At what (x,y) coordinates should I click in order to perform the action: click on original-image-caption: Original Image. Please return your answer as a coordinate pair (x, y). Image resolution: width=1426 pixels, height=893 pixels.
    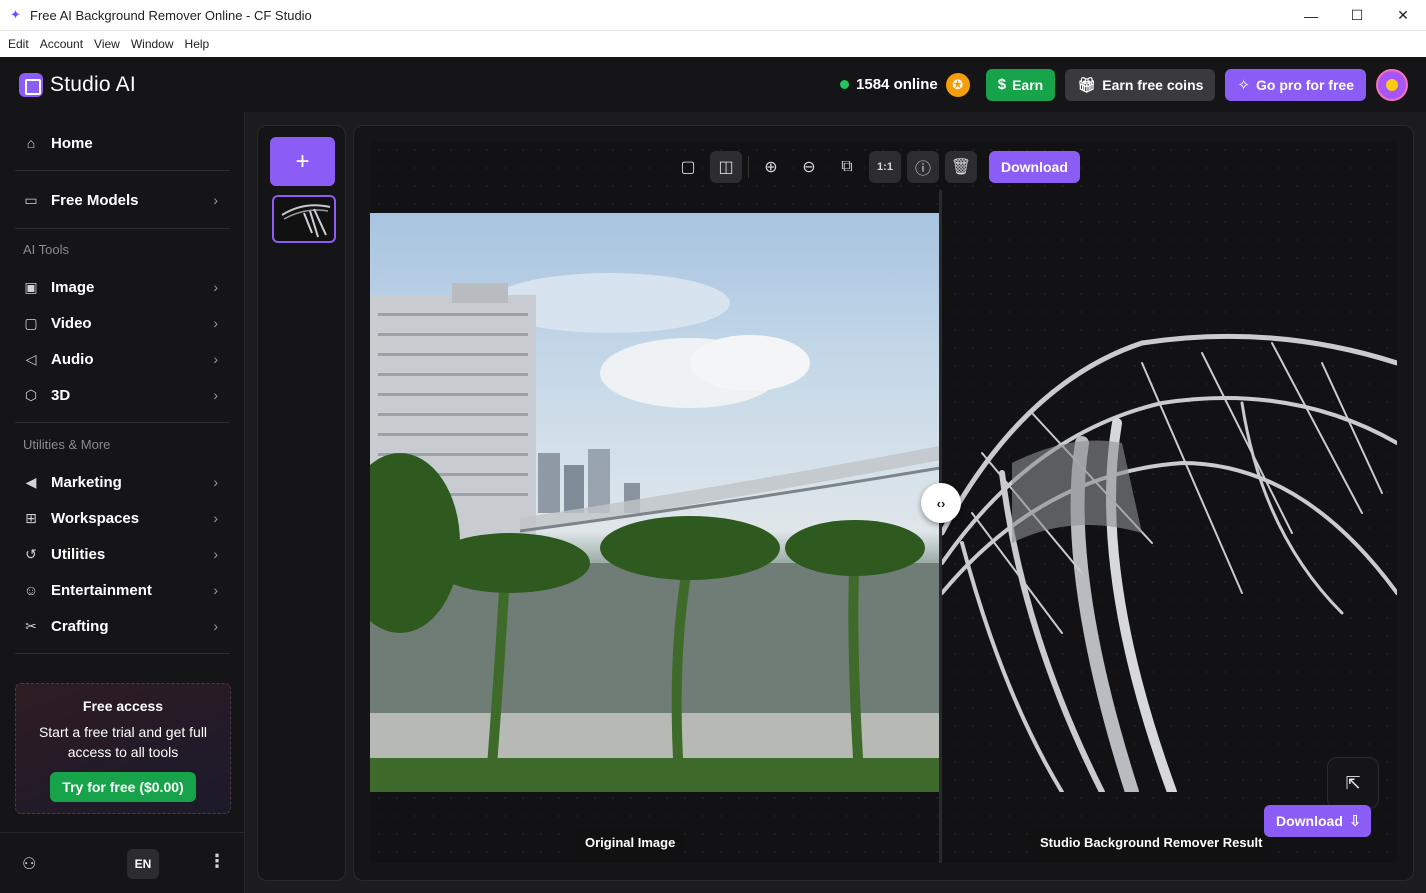
    Looking at the image, I should click on (630, 842).